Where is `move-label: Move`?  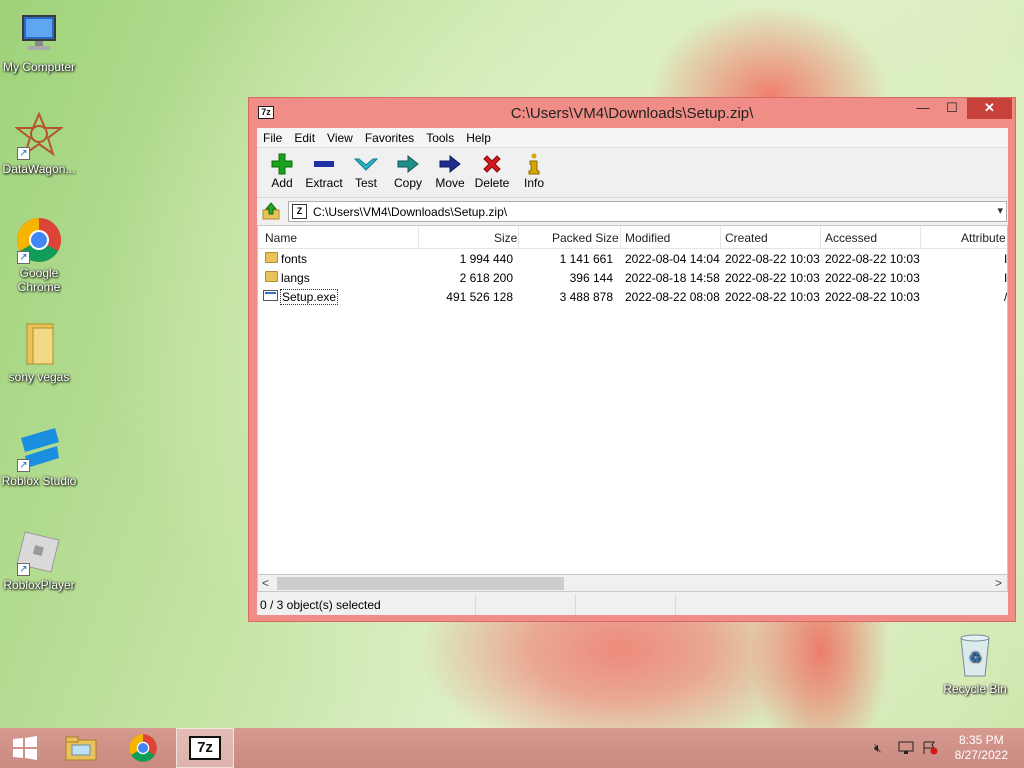
move-label: Move is located at coordinates (450, 183).